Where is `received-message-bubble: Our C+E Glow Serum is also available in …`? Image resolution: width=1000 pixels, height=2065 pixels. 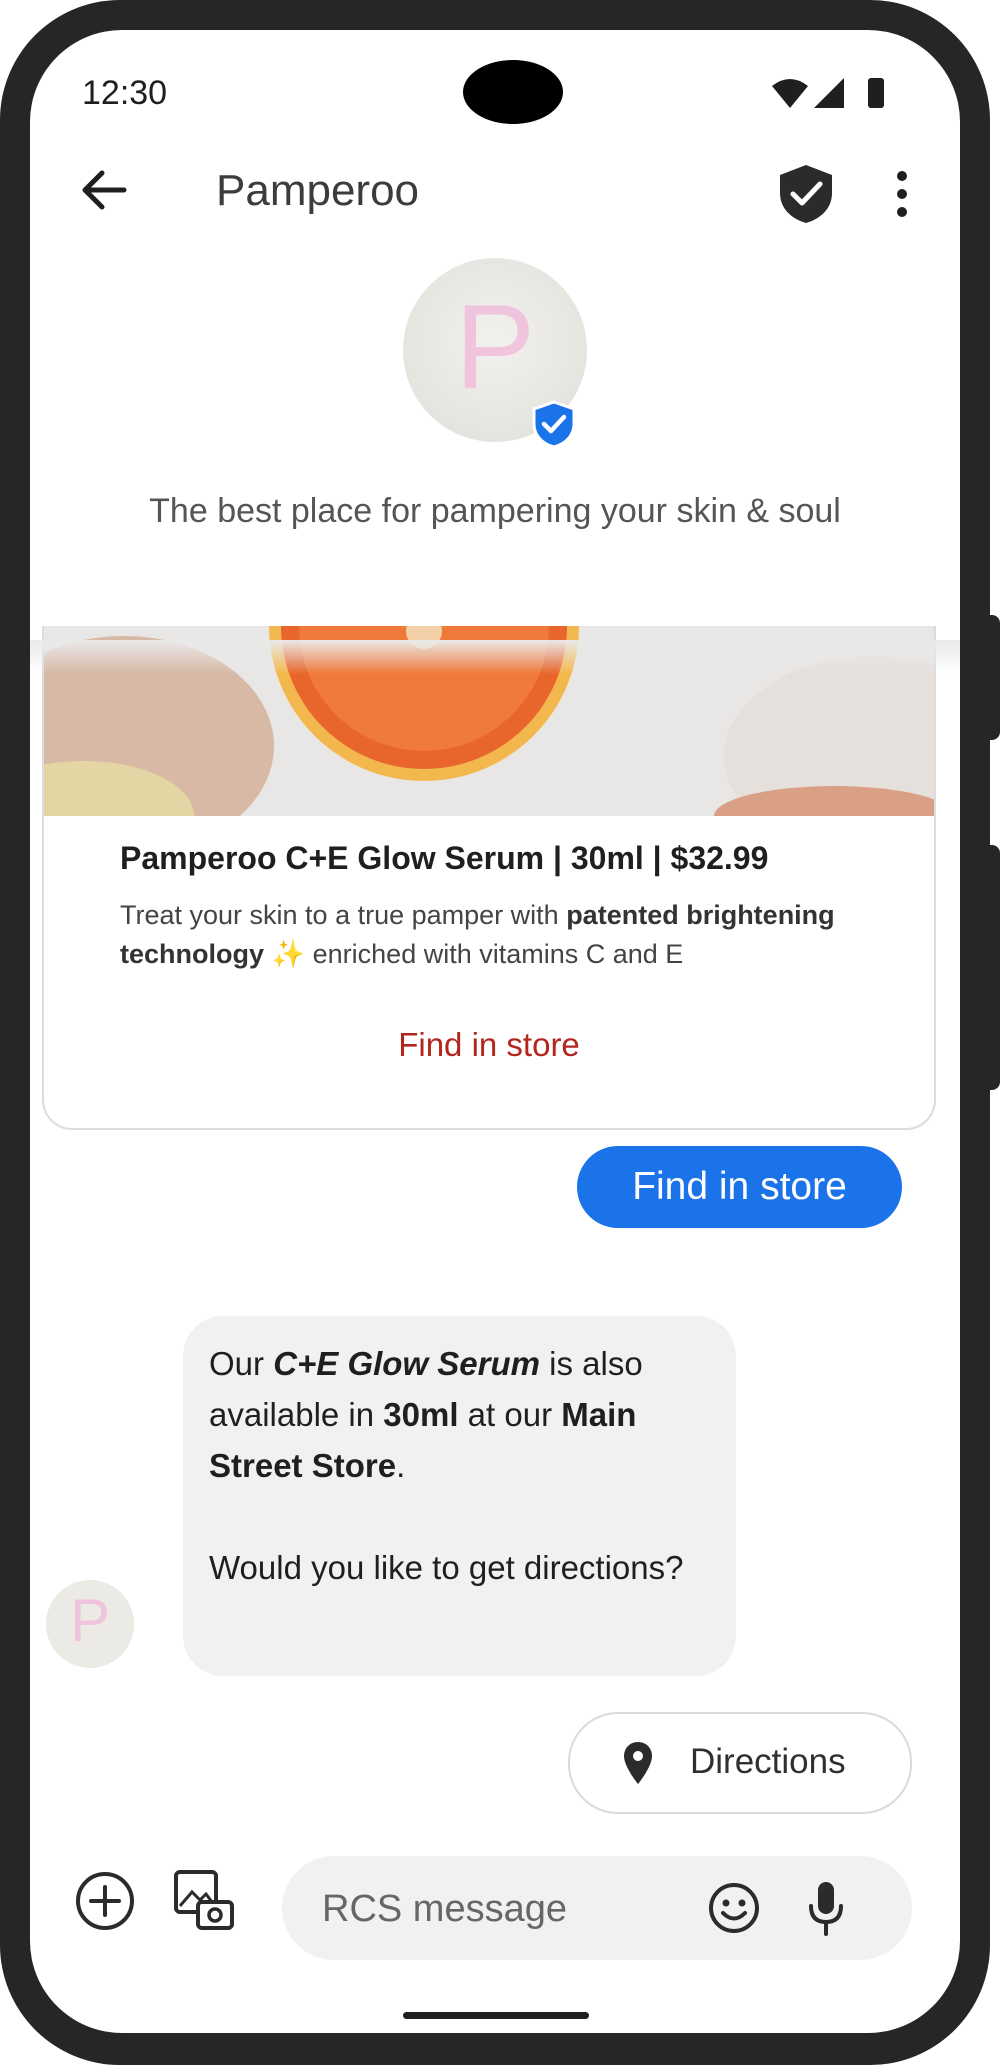
received-message-bubble: Our C+E Glow Serum is also available in … is located at coordinates (459, 1496).